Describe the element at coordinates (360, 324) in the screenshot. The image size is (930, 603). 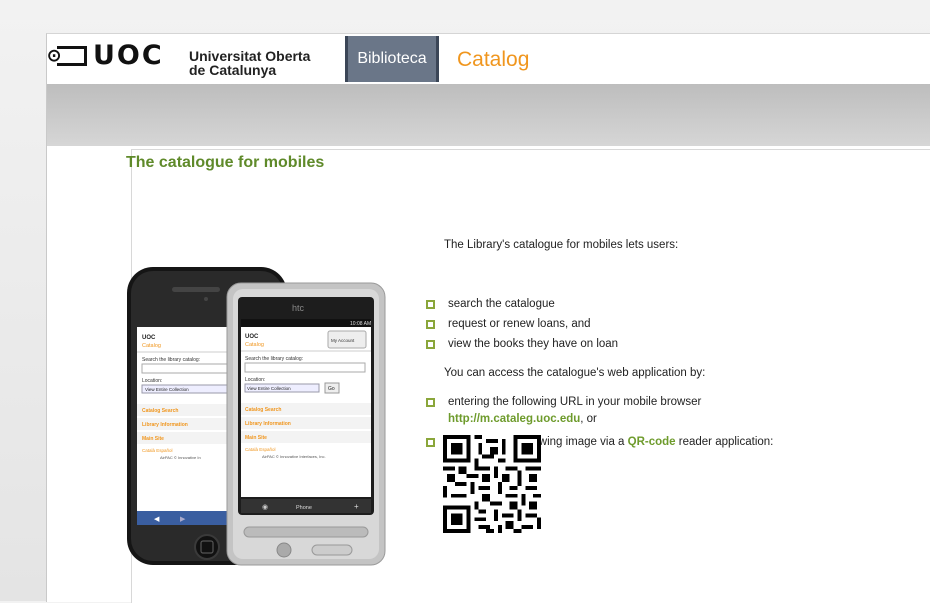
I see `htc-time: 10:08 AM` at that location.